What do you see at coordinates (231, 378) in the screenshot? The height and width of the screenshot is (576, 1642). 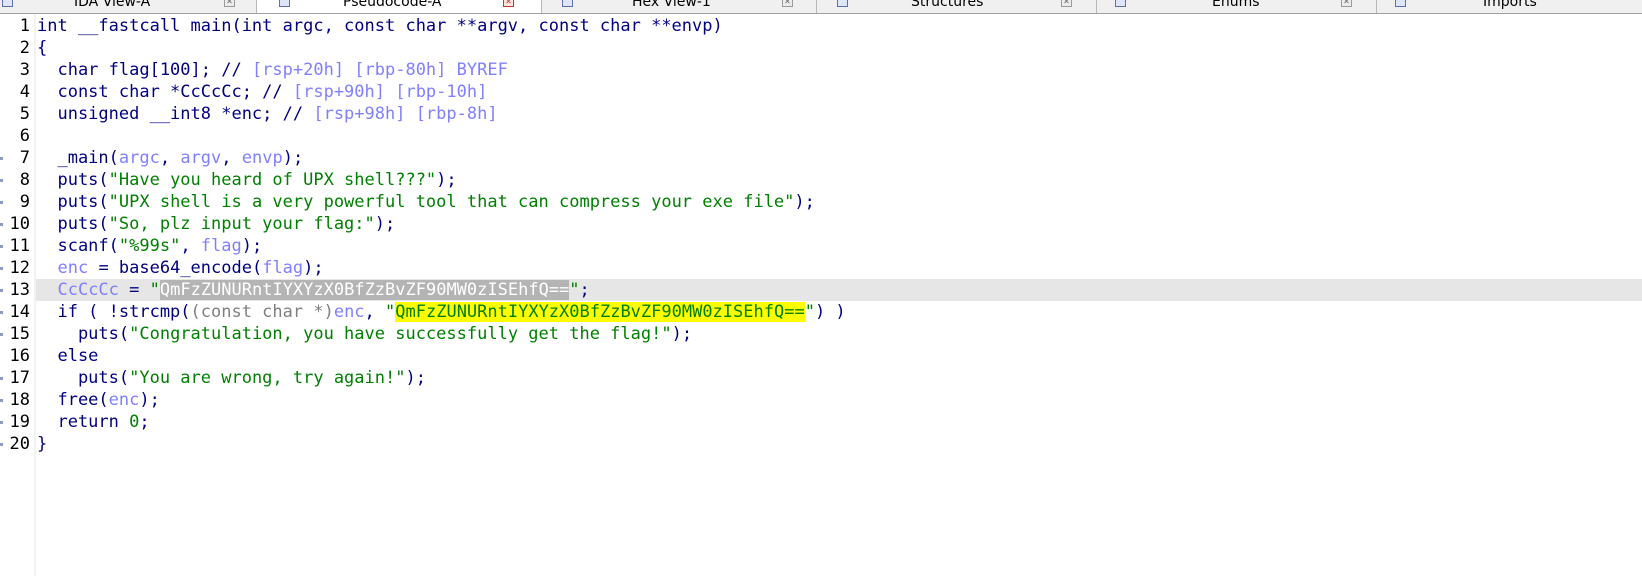 I see `code-text: puts("You are wrong, try again!");` at bounding box center [231, 378].